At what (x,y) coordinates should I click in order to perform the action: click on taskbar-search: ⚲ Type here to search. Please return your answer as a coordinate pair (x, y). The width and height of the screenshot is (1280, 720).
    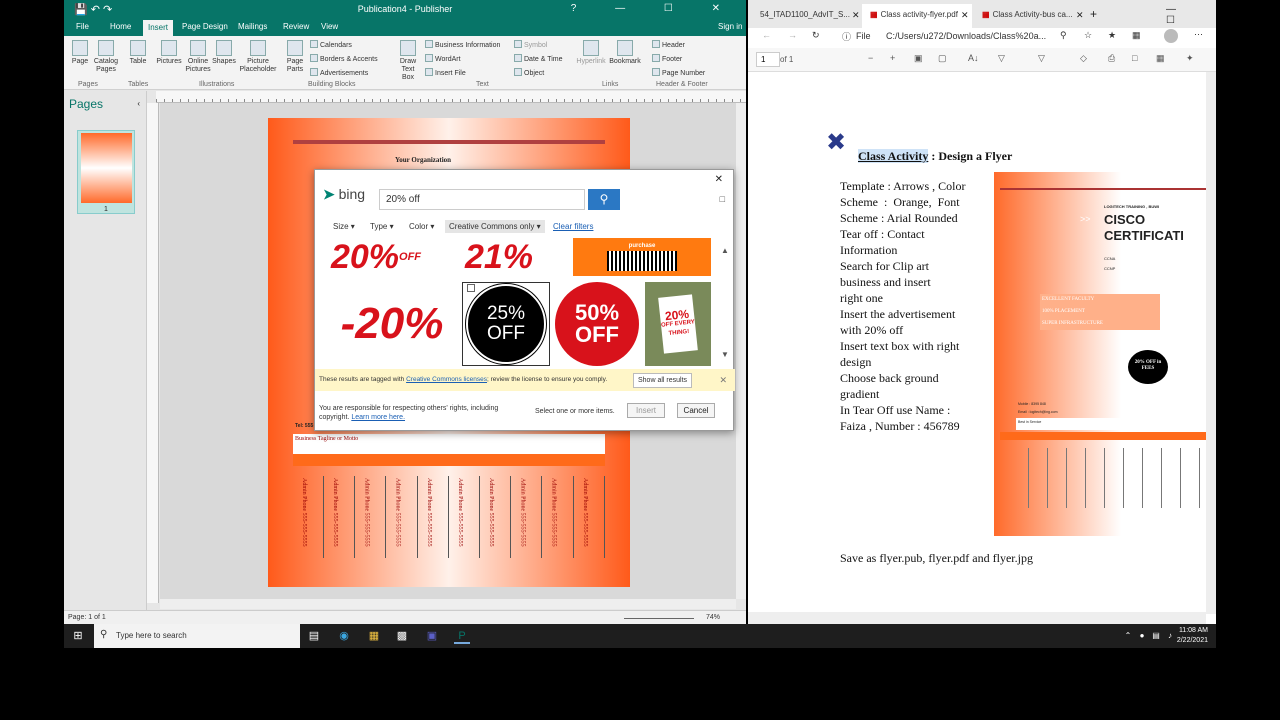
    Looking at the image, I should click on (197, 636).